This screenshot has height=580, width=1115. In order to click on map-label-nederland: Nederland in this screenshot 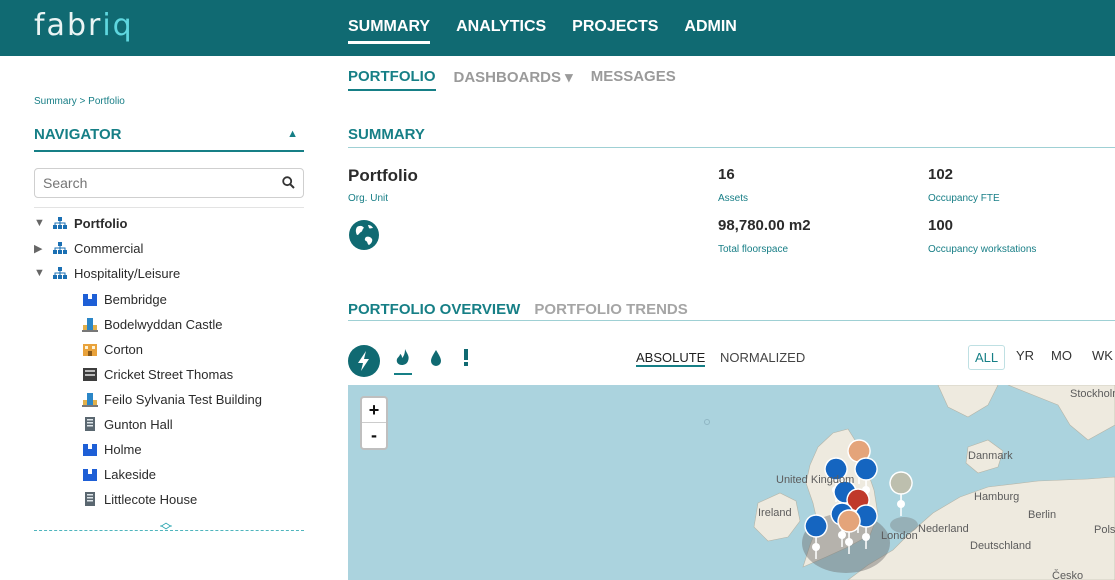, I will do `click(943, 529)`.